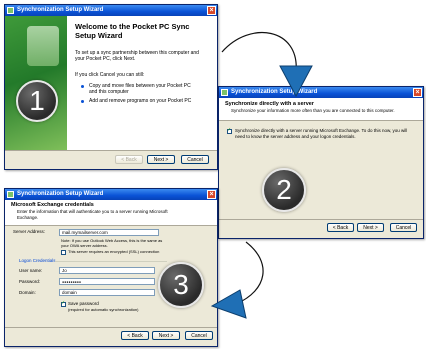  What do you see at coordinates (29, 231) in the screenshot?
I see `server-address-label: Server Address:` at bounding box center [29, 231].